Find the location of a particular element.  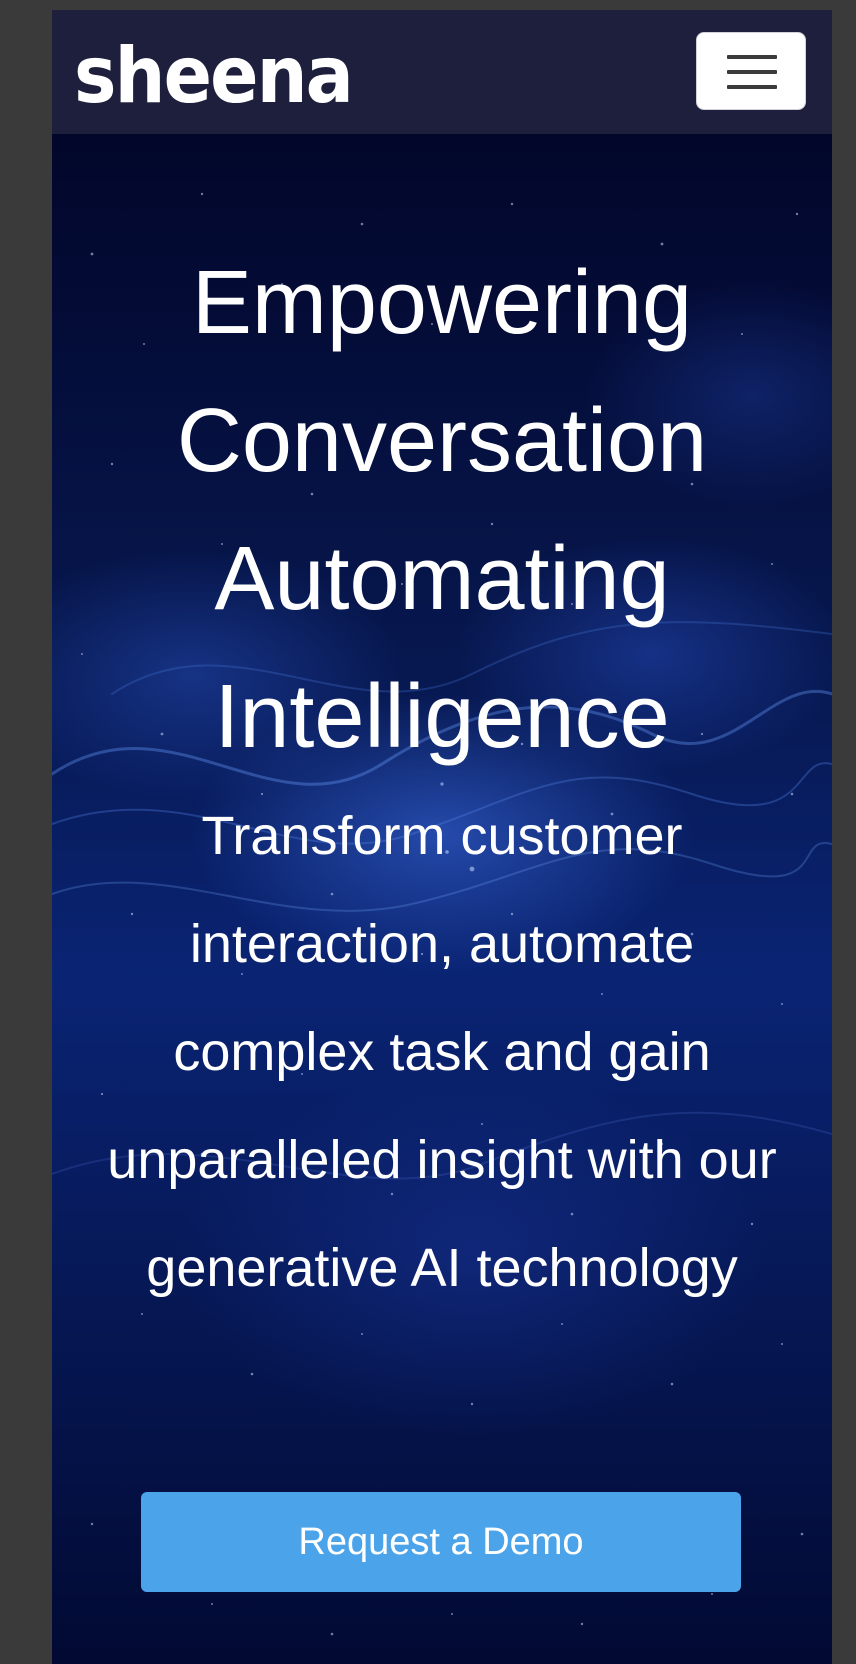

logo-text: sheena is located at coordinates (213, 74).